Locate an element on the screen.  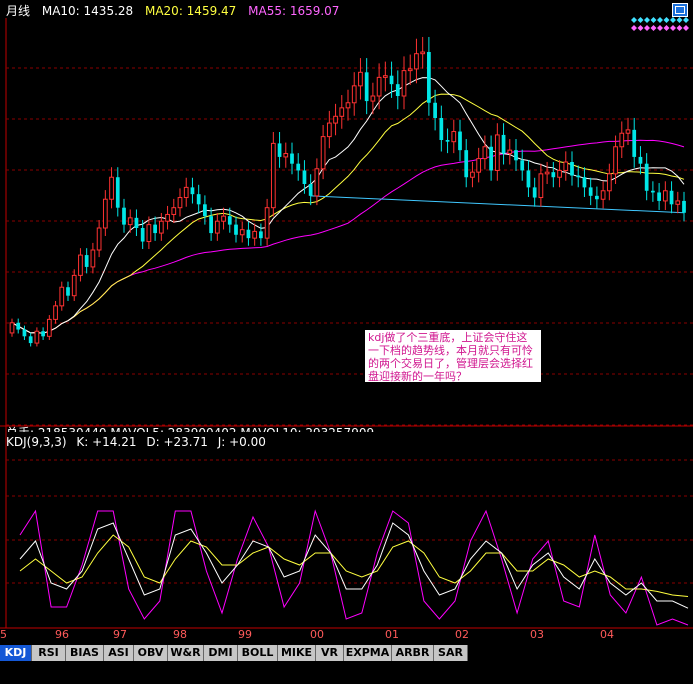
tab-wr: W&R is located at coordinates (186, 653).